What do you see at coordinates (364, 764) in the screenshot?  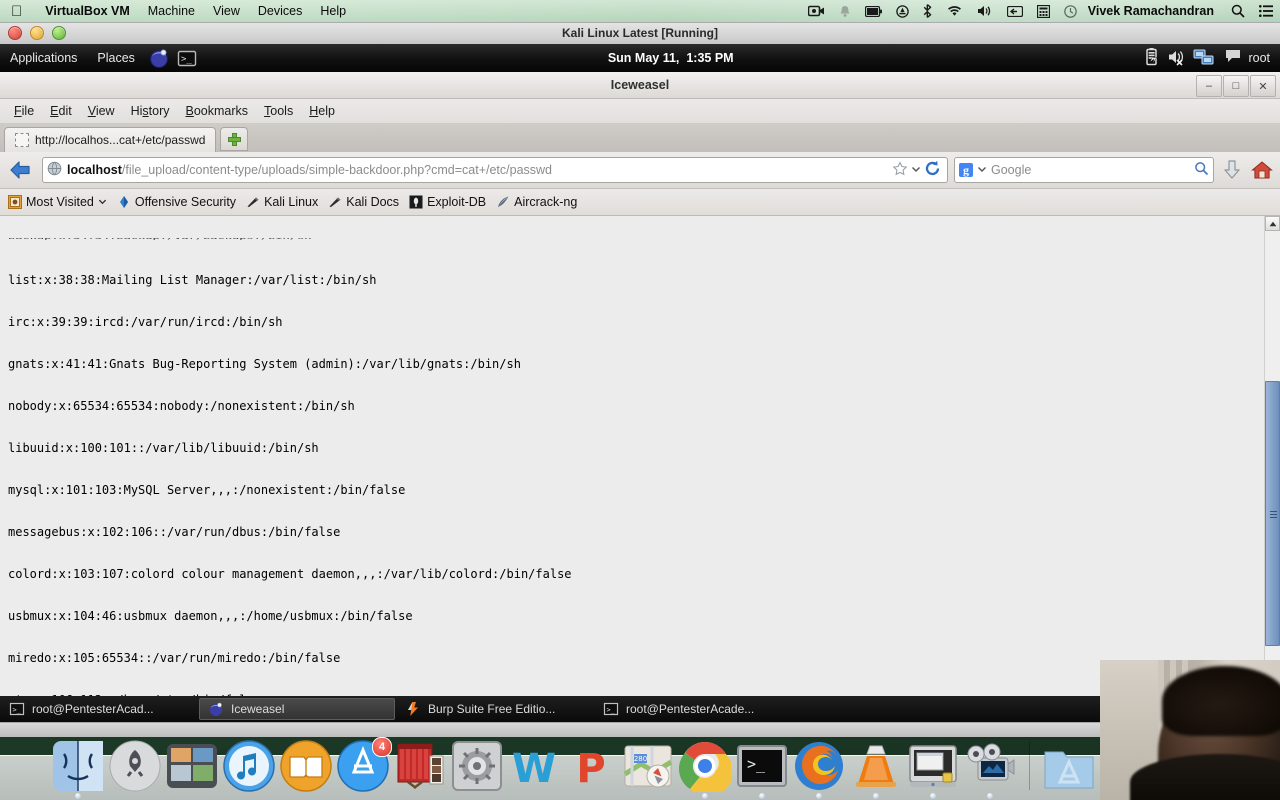 I see `app-store-icon: 4` at bounding box center [364, 764].